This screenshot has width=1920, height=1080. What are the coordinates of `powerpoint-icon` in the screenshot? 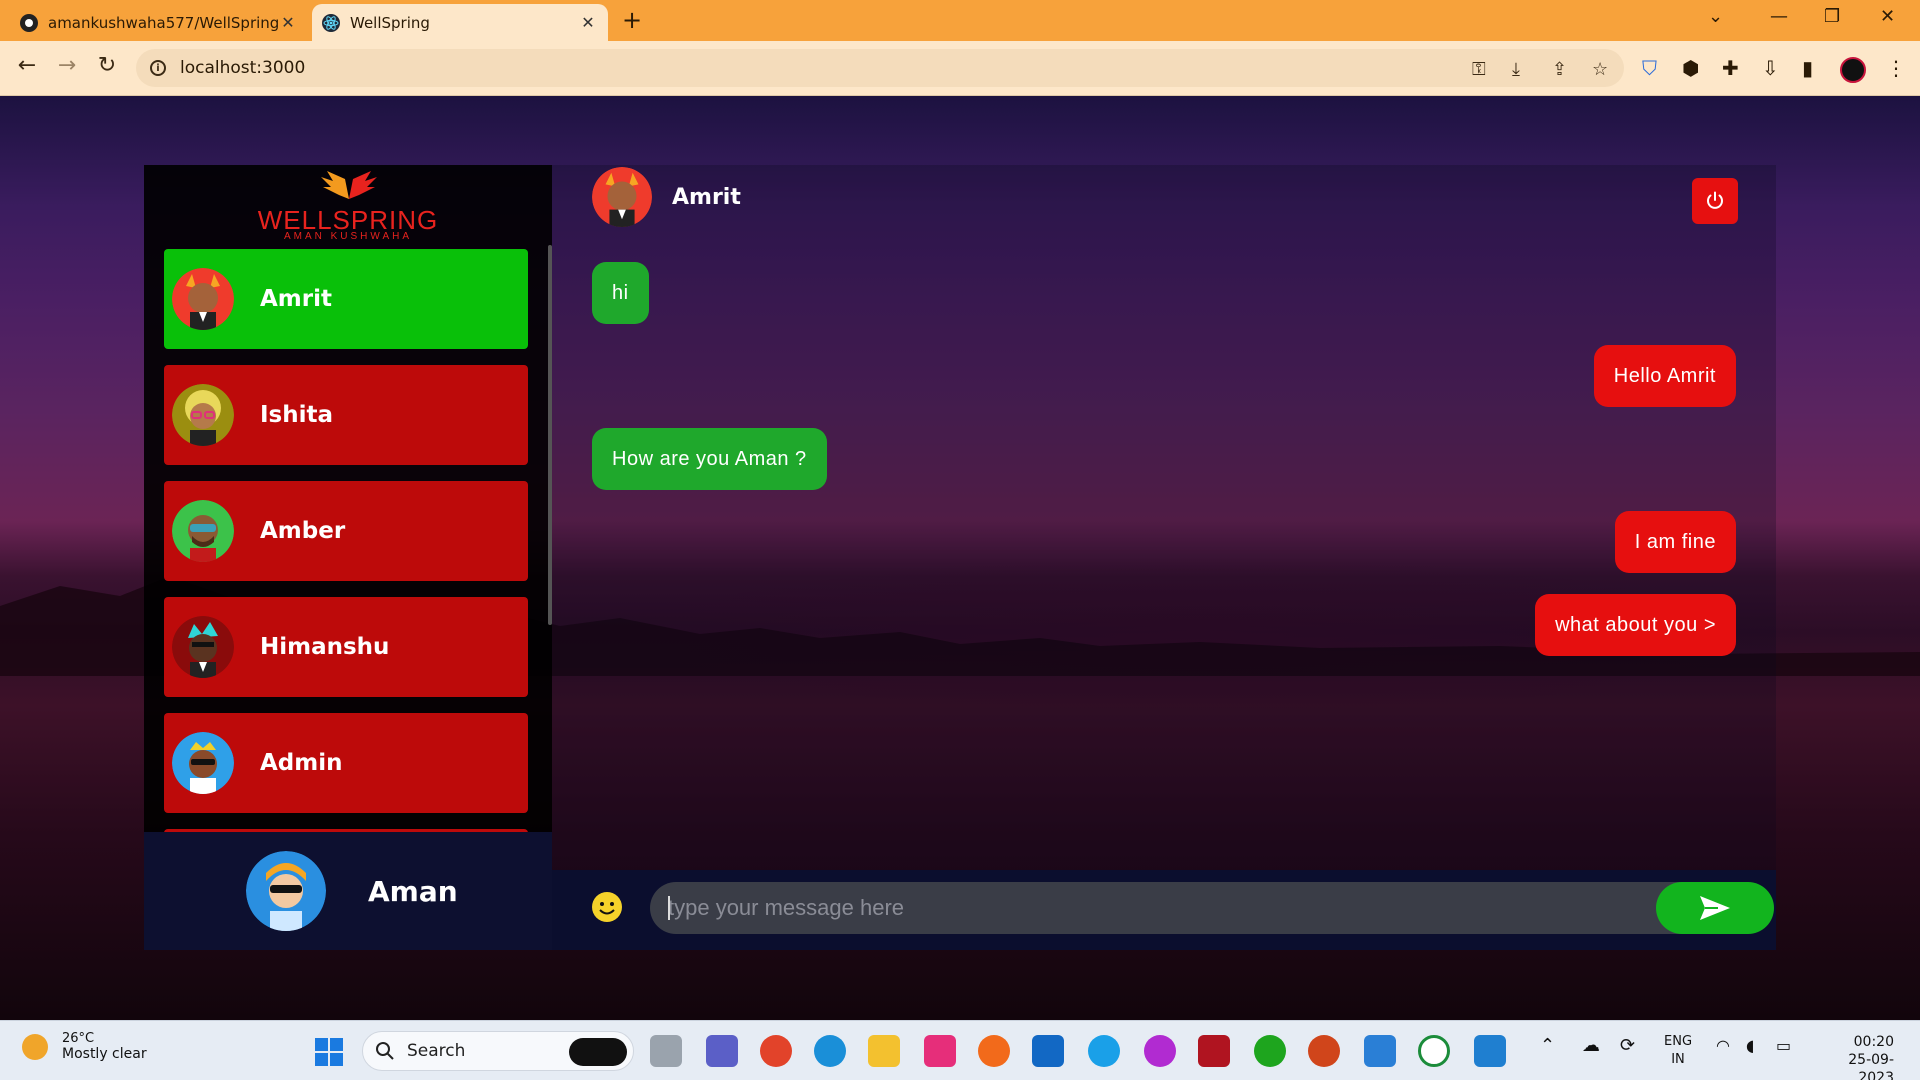 It's located at (1324, 1051).